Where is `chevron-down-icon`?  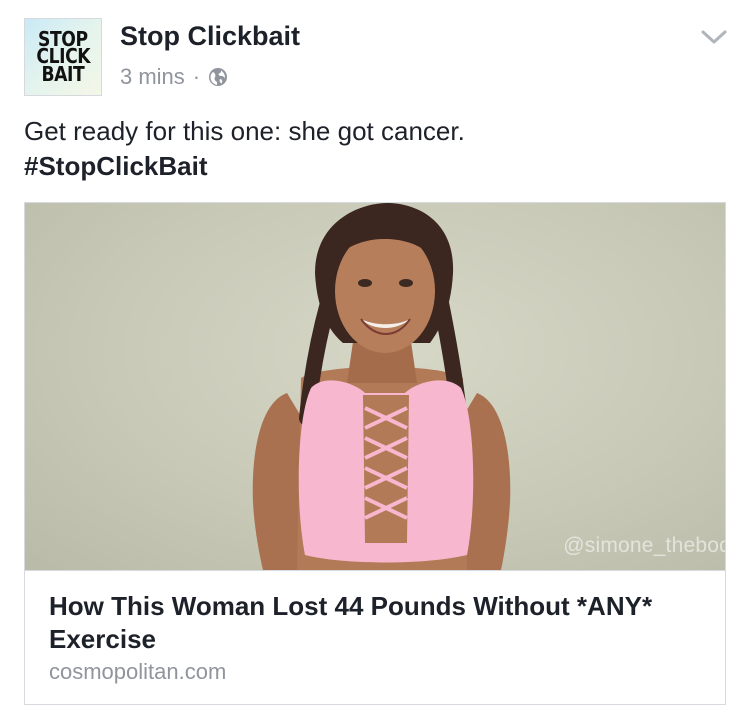 chevron-down-icon is located at coordinates (714, 37).